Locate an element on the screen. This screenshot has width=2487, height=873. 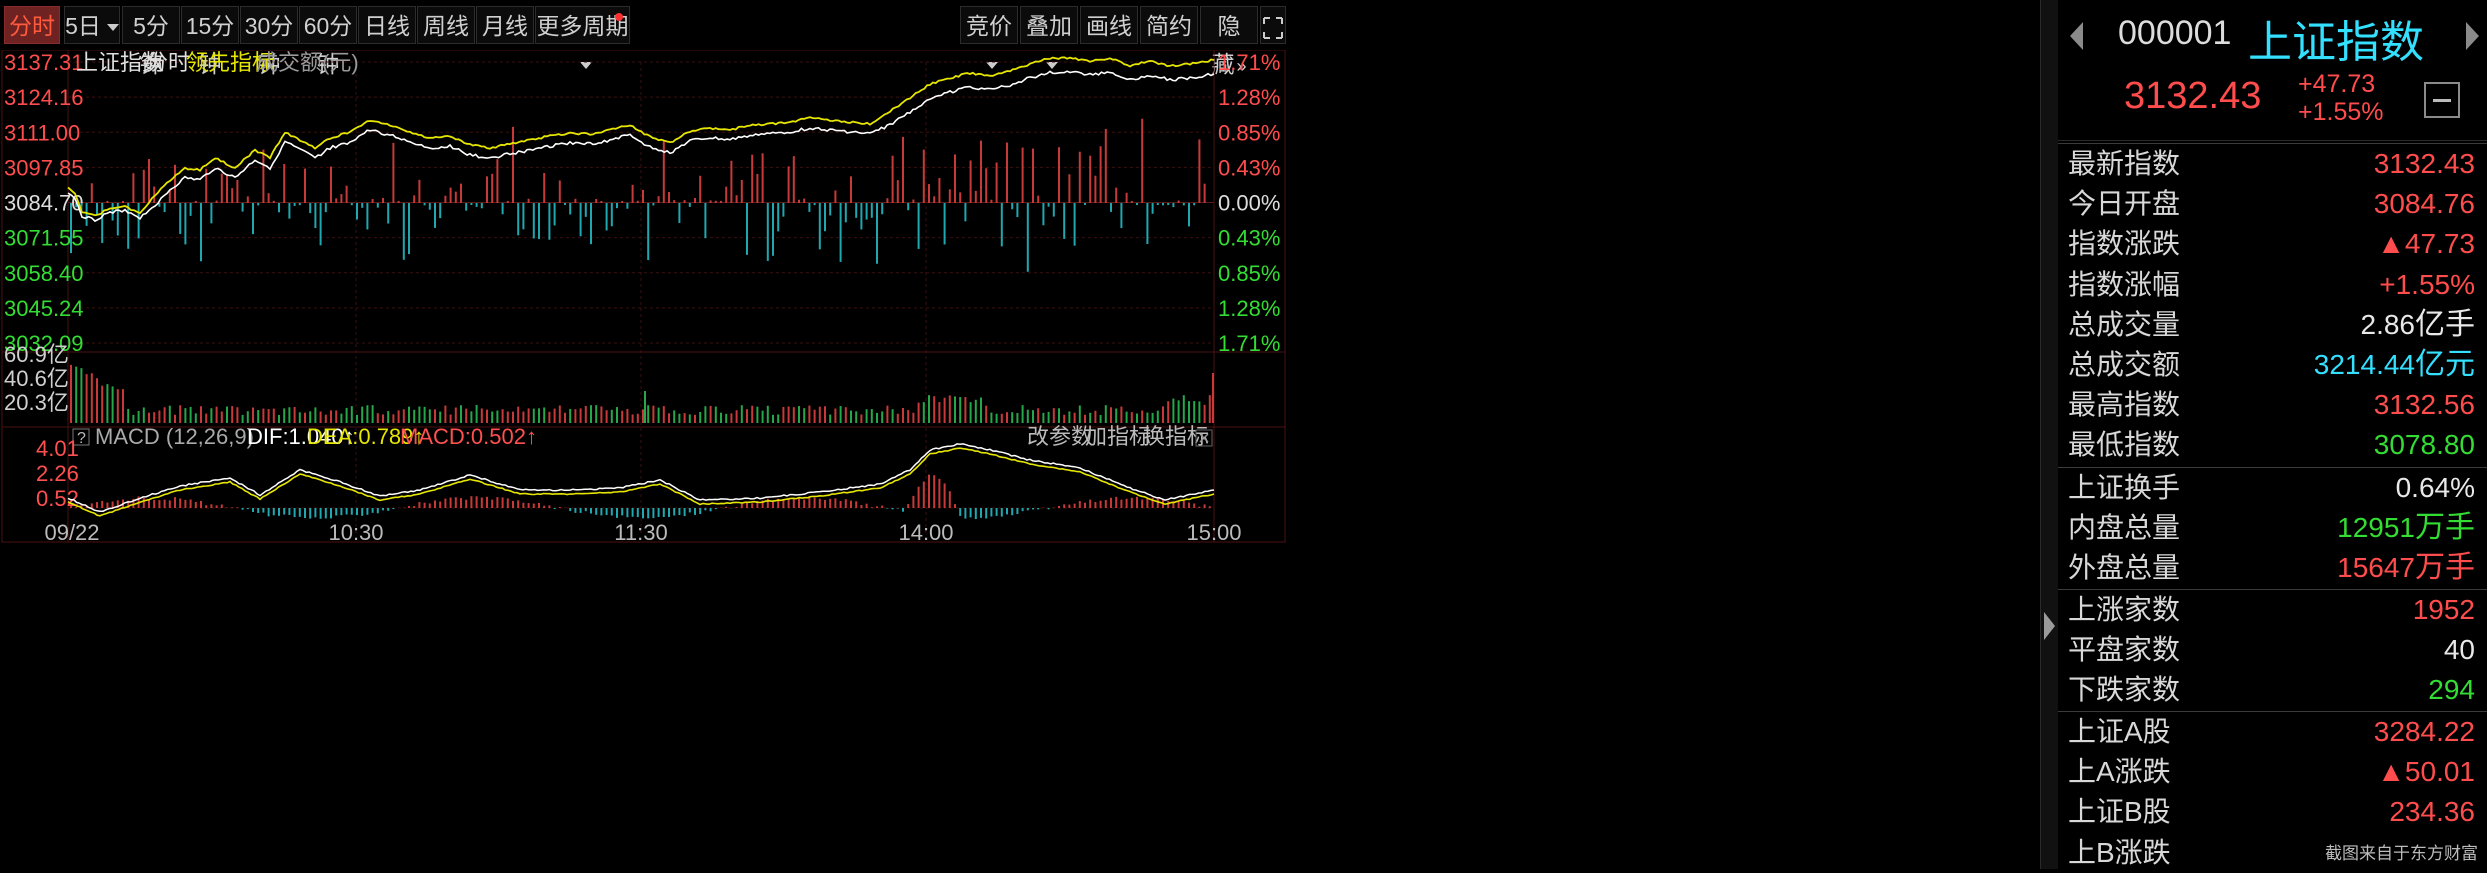
macd-tick-label: 2.26 is located at coordinates (57, 473).